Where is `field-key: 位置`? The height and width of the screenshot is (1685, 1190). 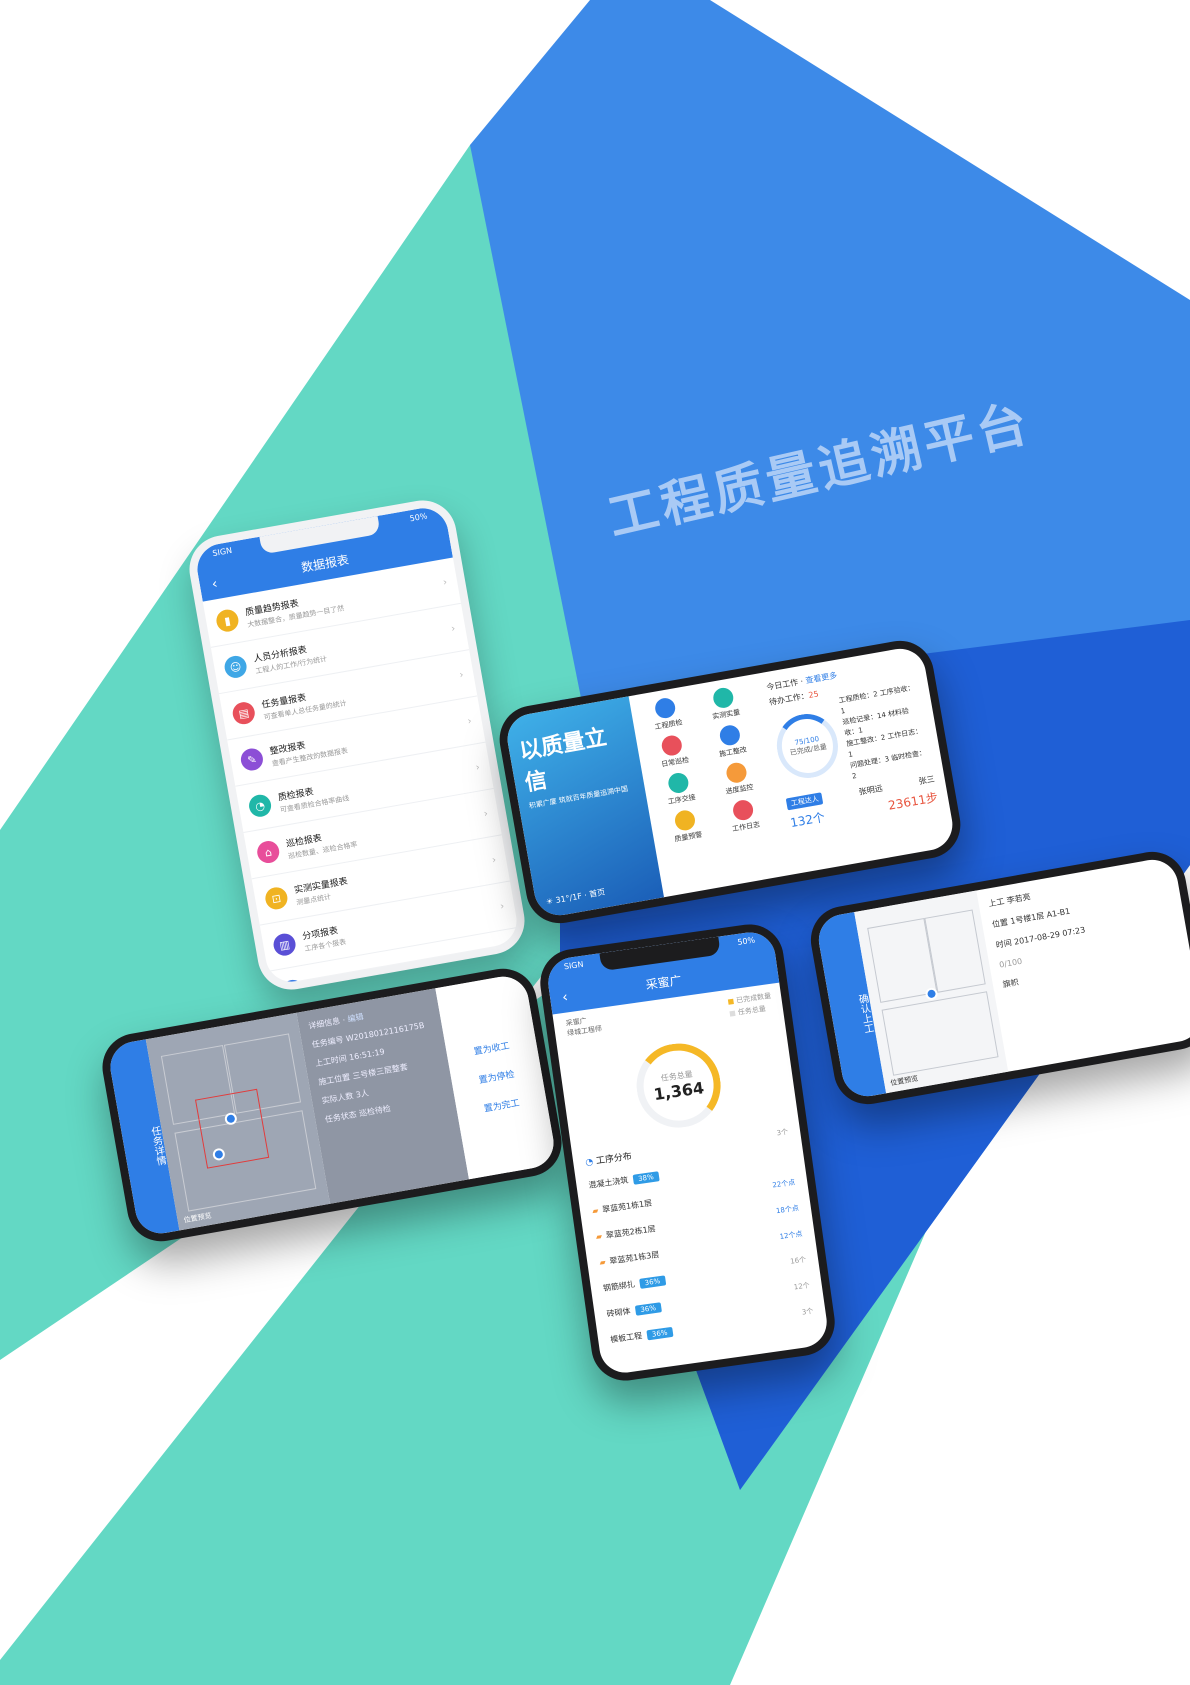 field-key: 位置 is located at coordinates (1000, 923).